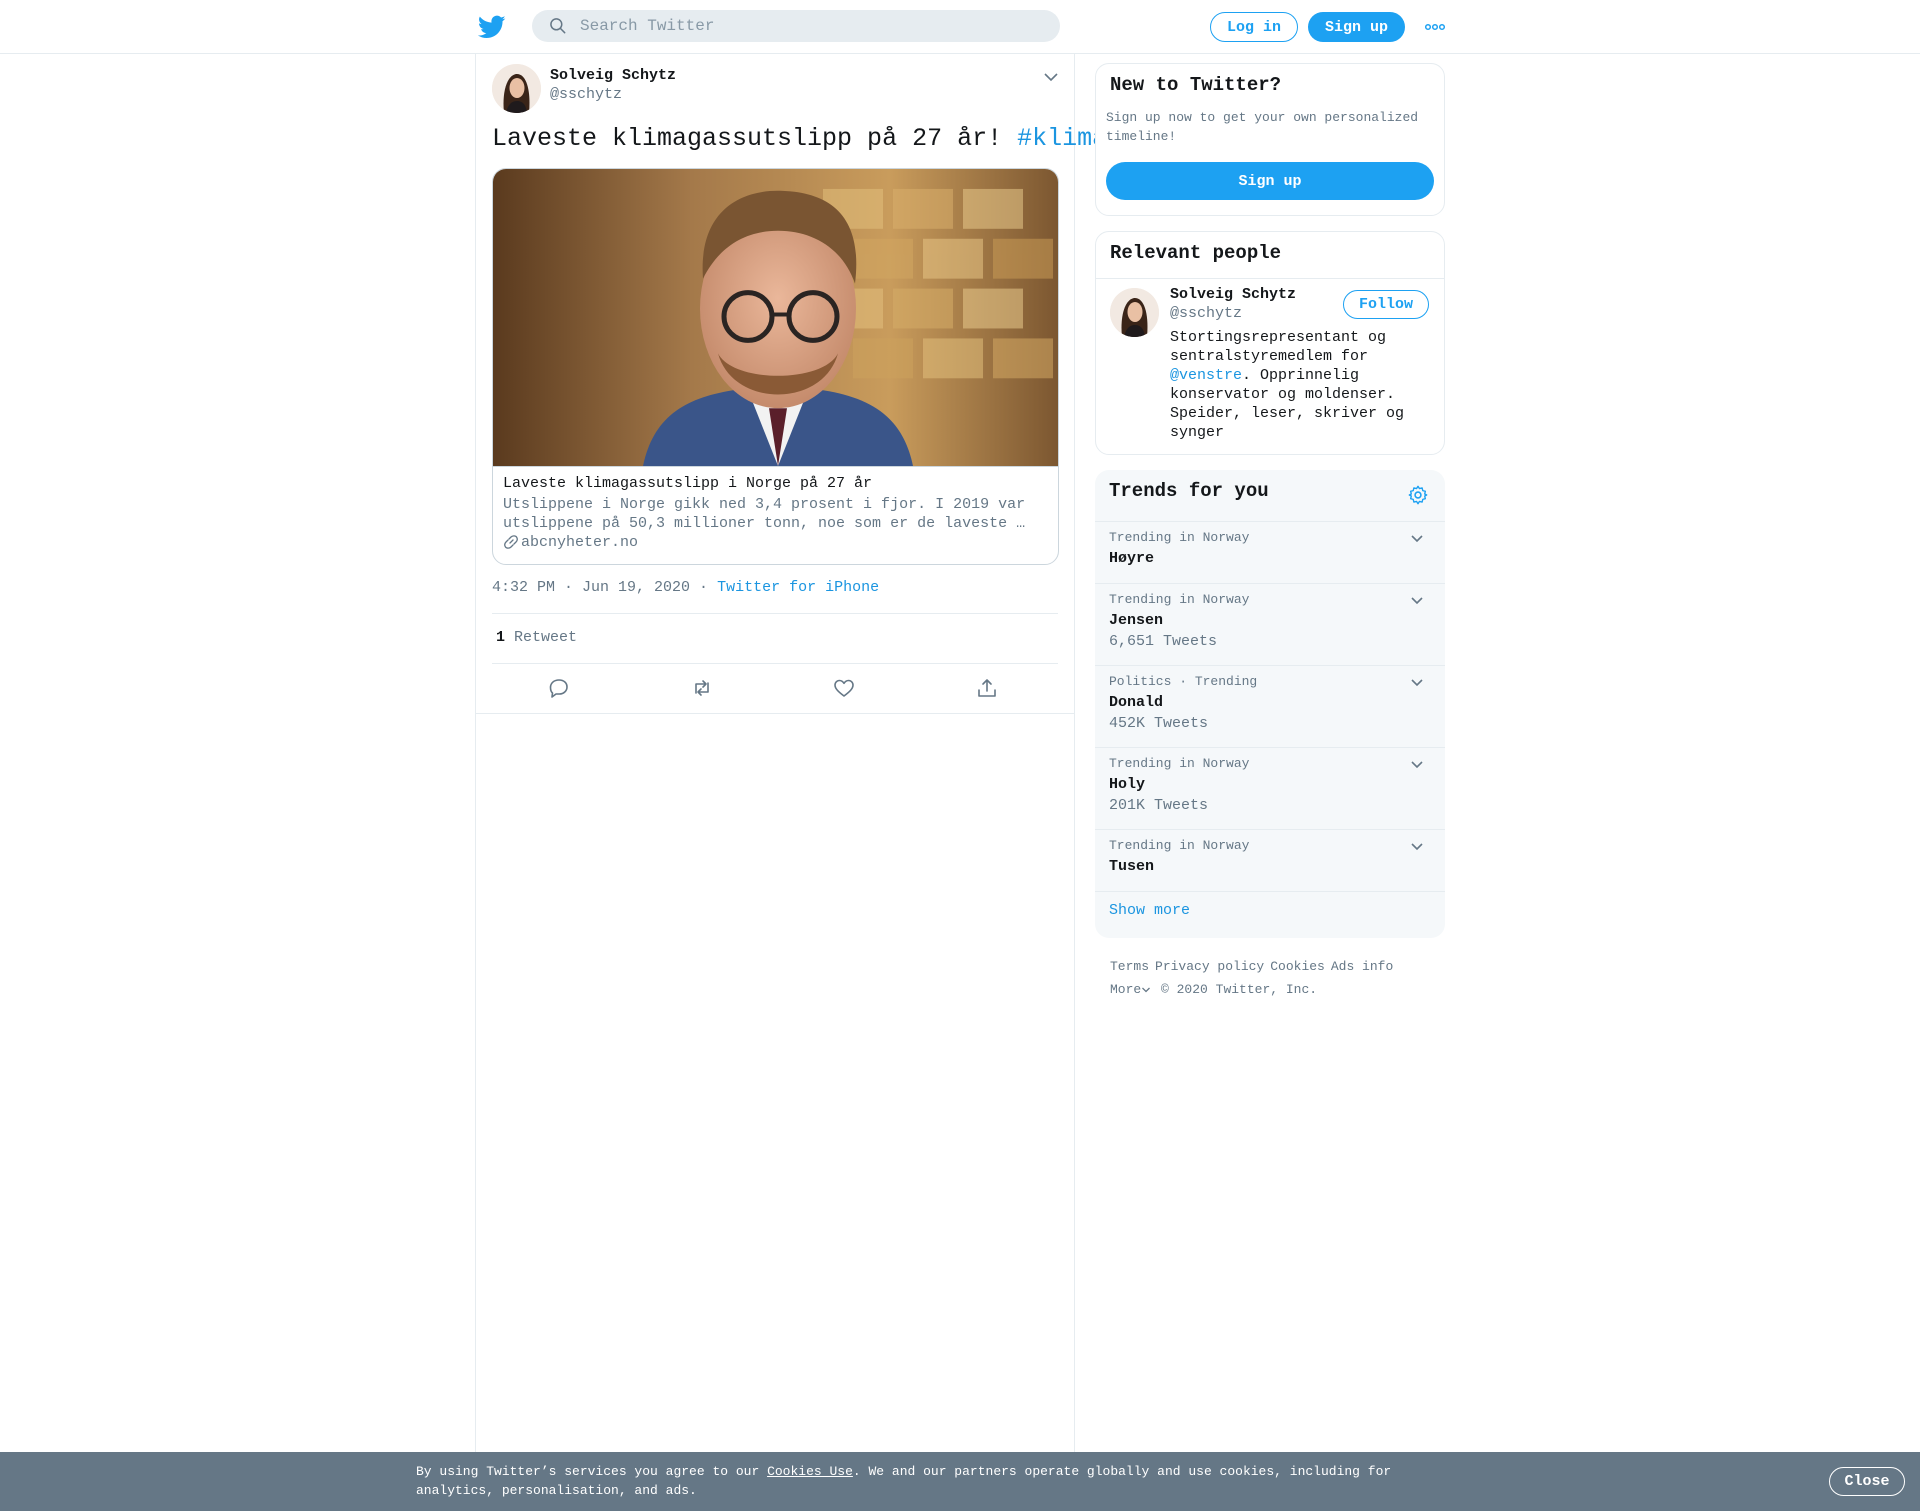 The image size is (1920, 1511). Describe the element at coordinates (775, 713) in the screenshot. I see `tweet-bottom-border` at that location.